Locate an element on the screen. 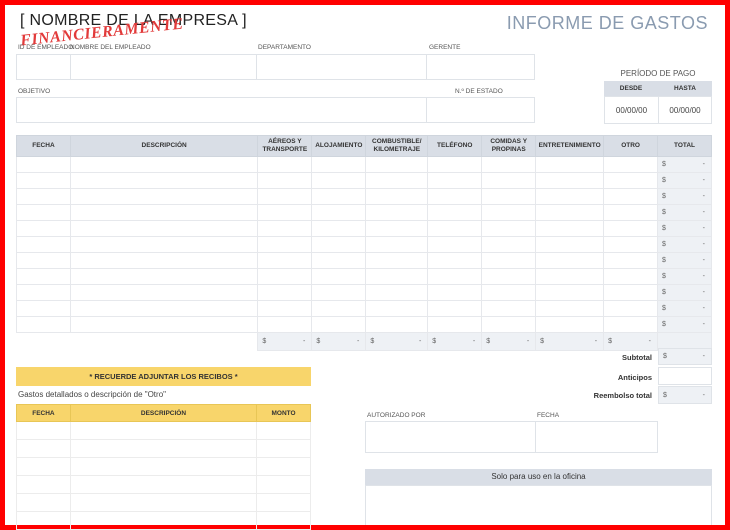  employee-id-field is located at coordinates (43, 67).